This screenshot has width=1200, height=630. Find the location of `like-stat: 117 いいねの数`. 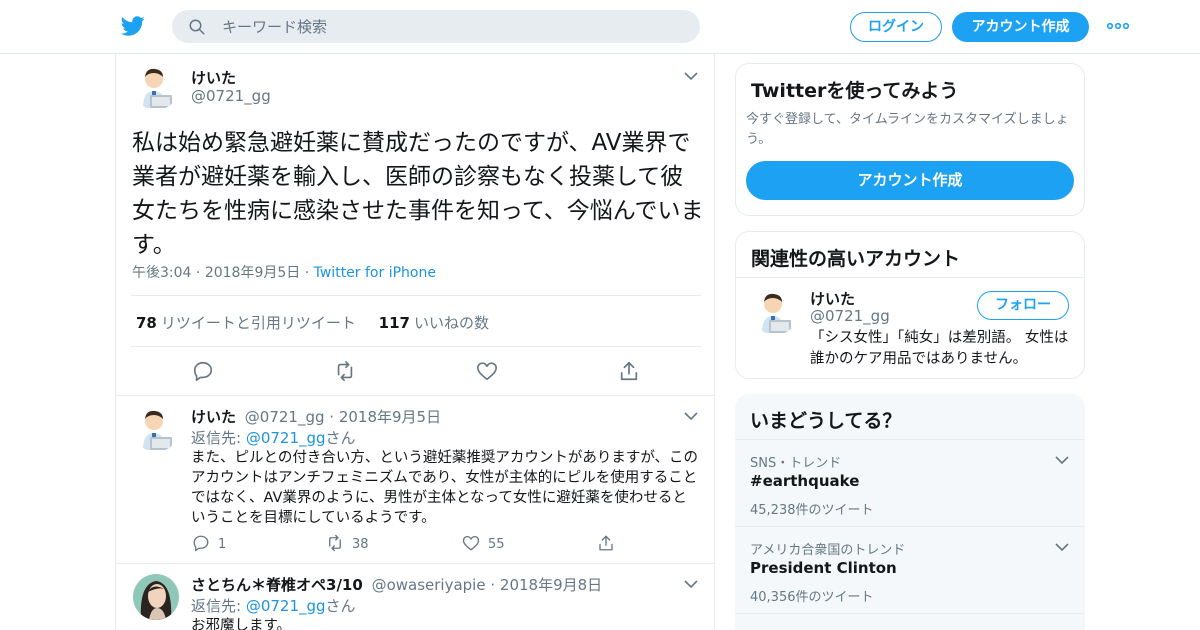

like-stat: 117 いいねの数 is located at coordinates (434, 323).